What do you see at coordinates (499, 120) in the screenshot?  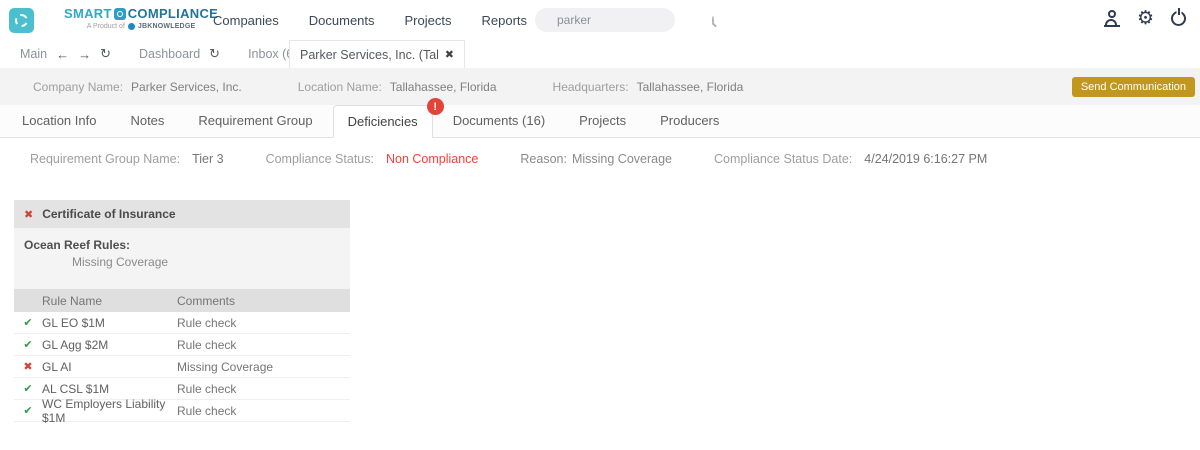 I see `tab-documents: Documents (16)` at bounding box center [499, 120].